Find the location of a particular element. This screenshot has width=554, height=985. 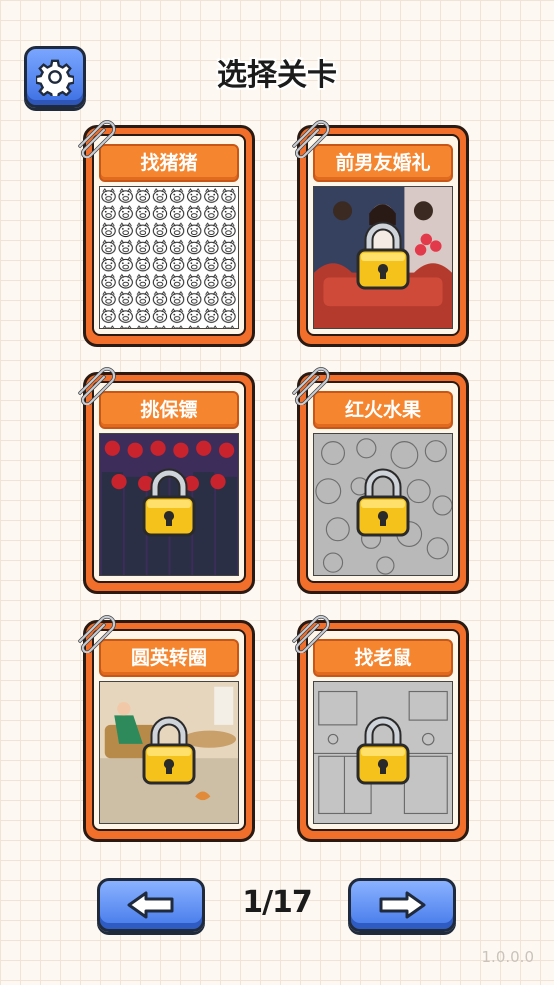

level-card-3: 挑保镖 is located at coordinates (166, 480).